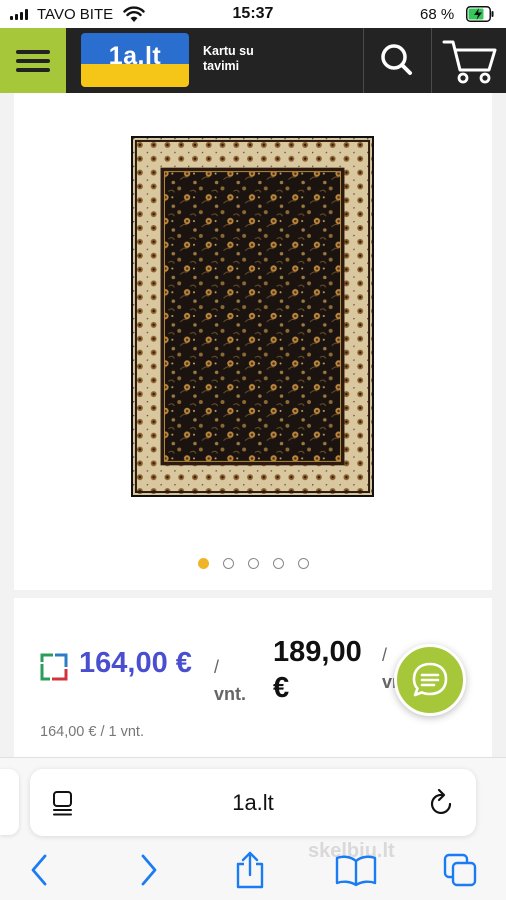  Describe the element at coordinates (230, 694) in the screenshot. I see `price-unit: vnt.` at that location.